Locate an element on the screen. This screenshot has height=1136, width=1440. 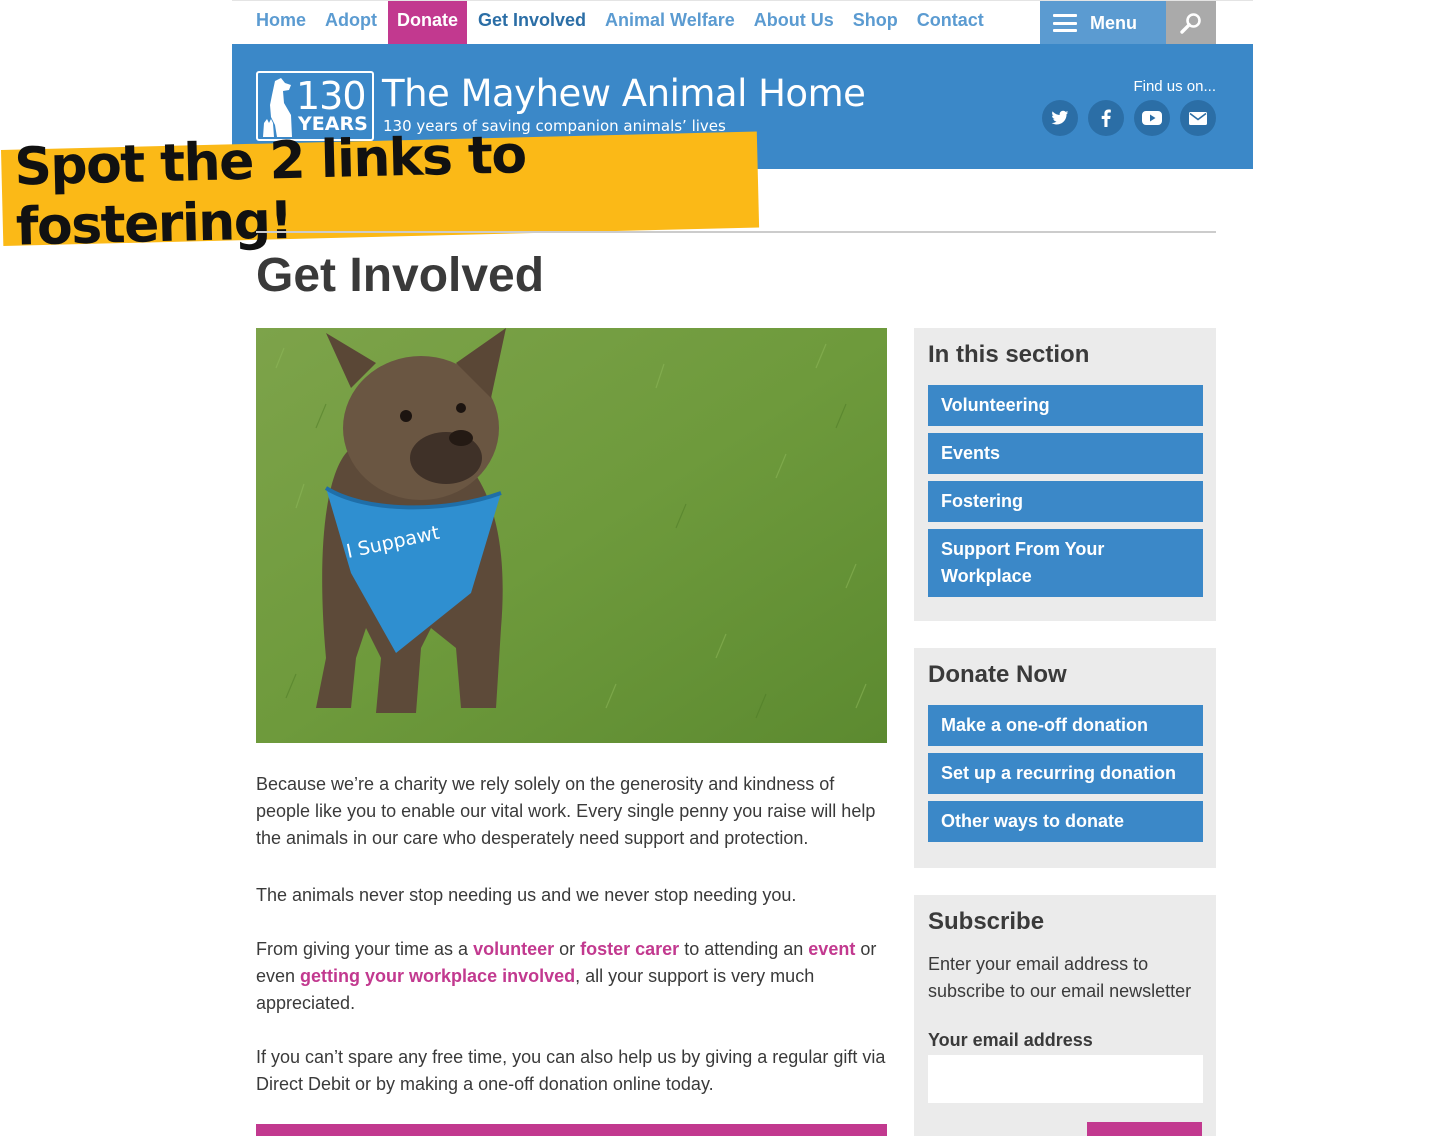
ways-text-2: or is located at coordinates (567, 949).